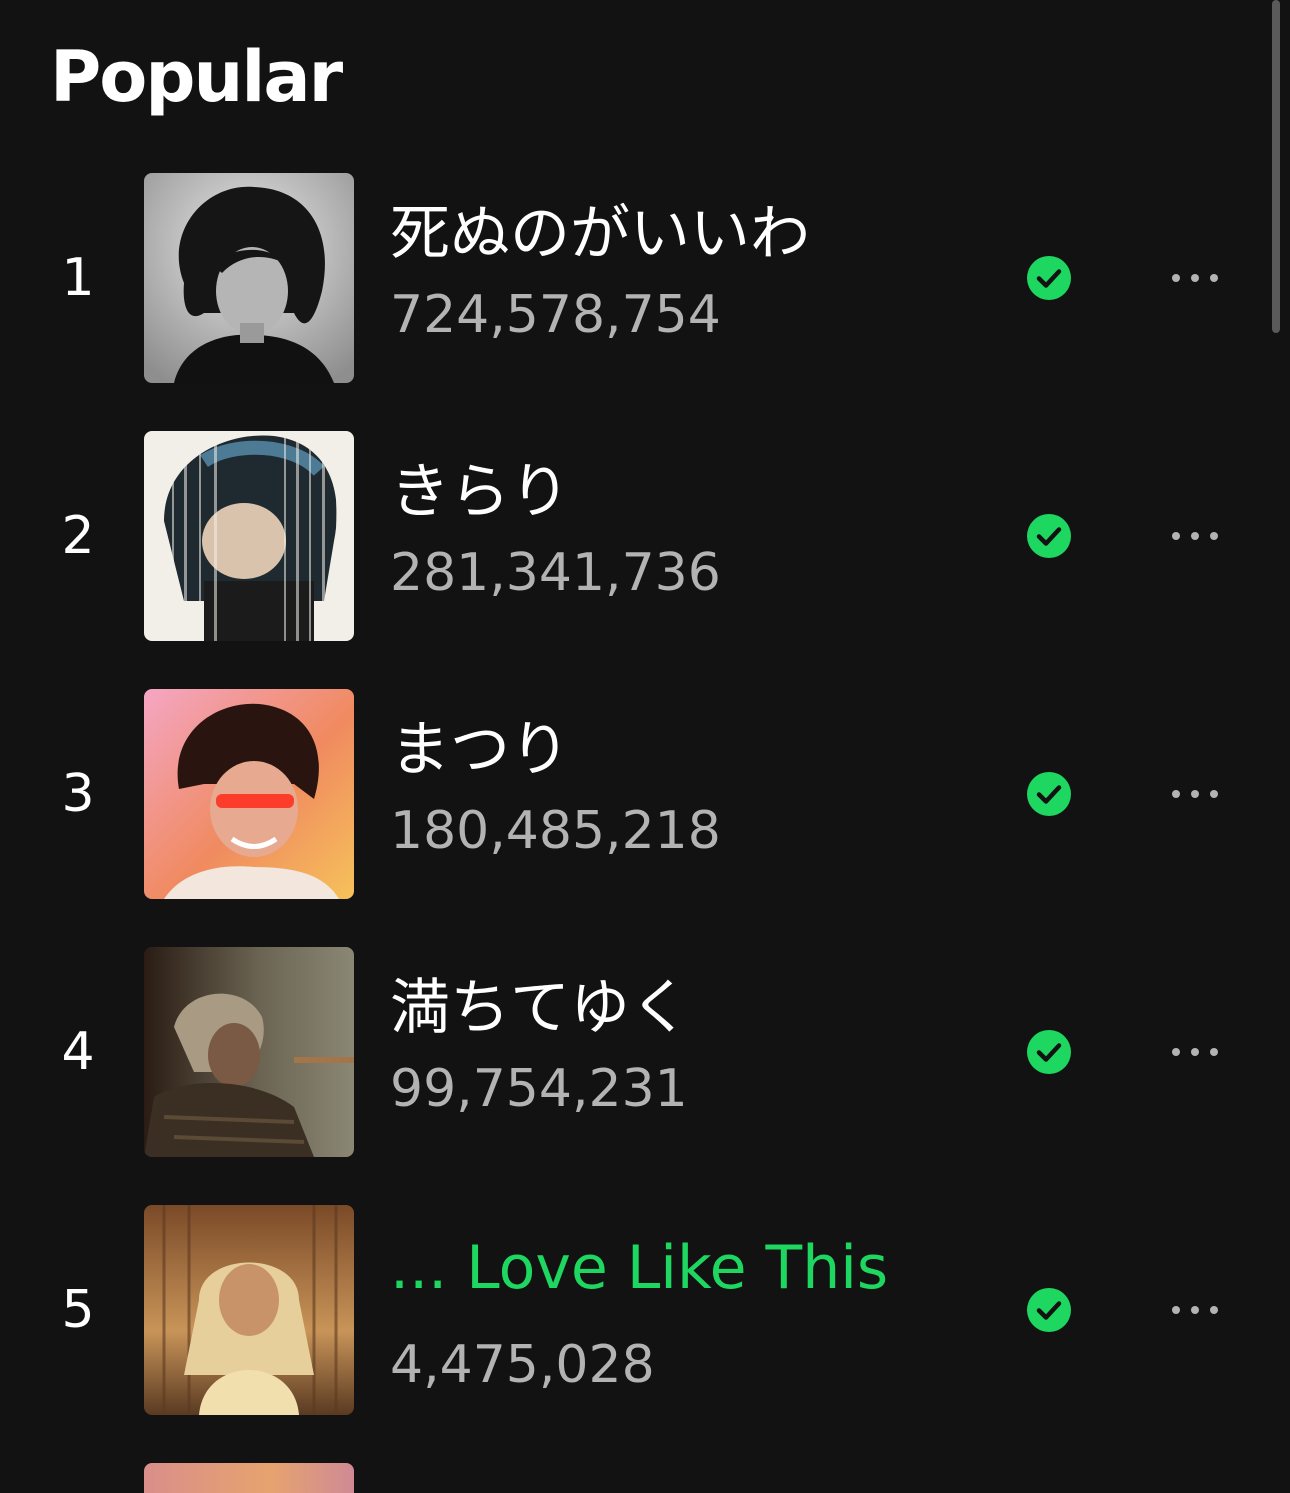 The image size is (1290, 1493). What do you see at coordinates (555, 831) in the screenshot?
I see `play-count: 180,485,218` at bounding box center [555, 831].